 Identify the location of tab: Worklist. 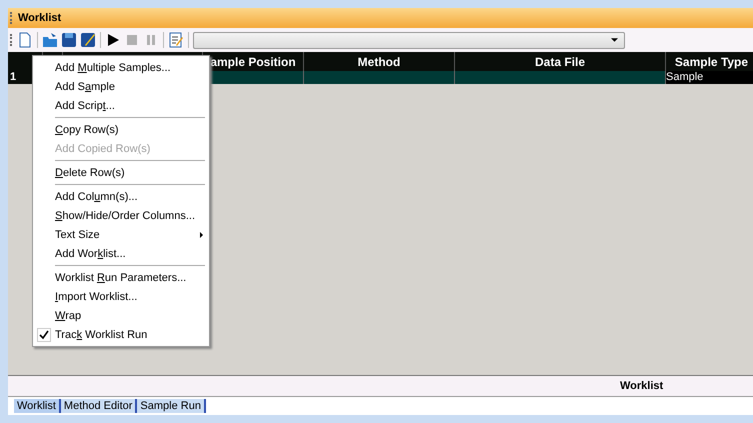
(37, 406).